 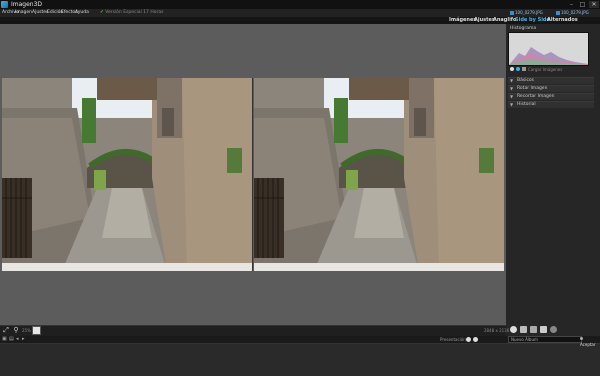 I want to click on close-icon: ✕, so click(x=594, y=4).